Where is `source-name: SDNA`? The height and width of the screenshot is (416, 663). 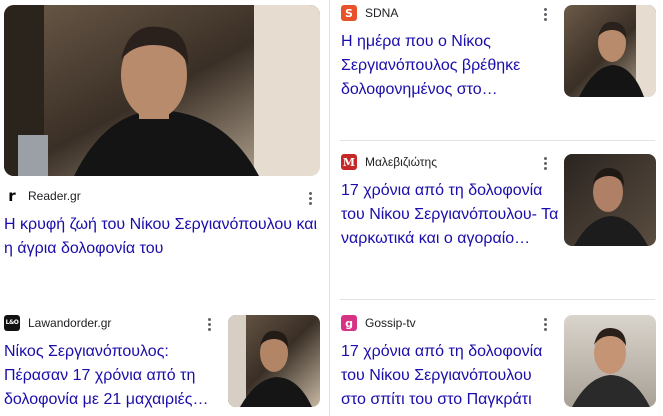
source-name: SDNA is located at coordinates (382, 13).